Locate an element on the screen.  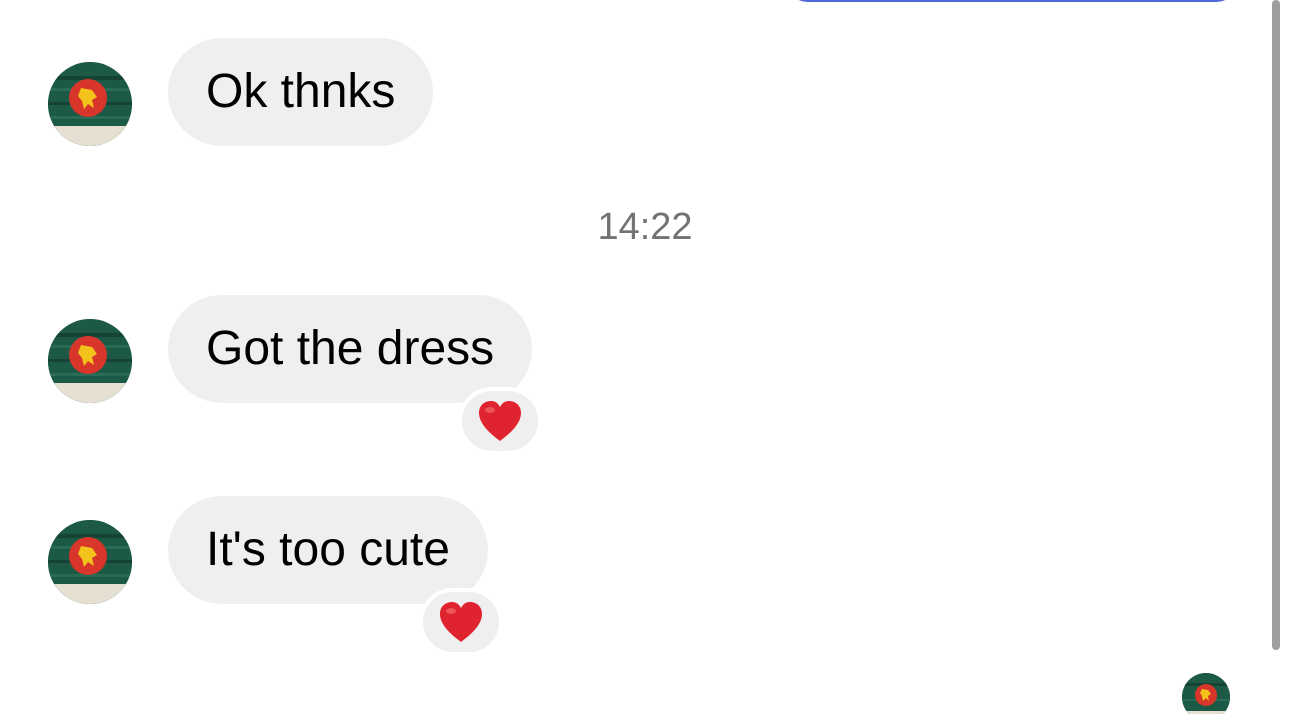
message-text: Got the dress is located at coordinates (350, 348).